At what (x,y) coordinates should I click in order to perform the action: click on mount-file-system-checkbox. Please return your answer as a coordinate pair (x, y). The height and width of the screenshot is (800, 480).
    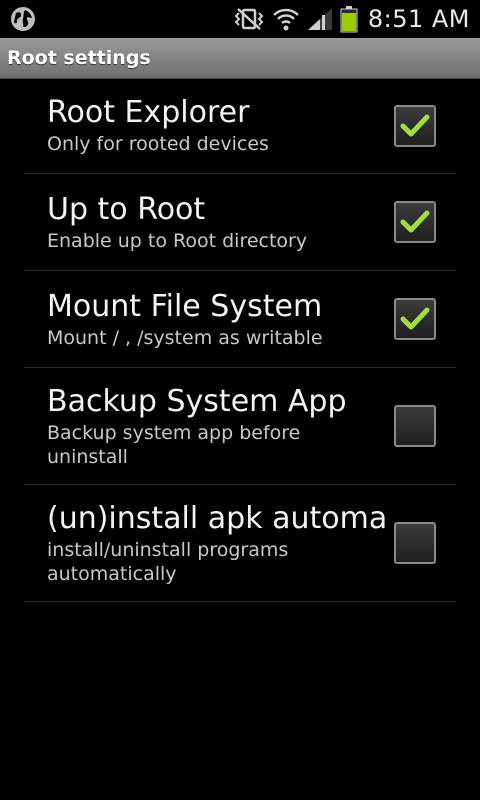
    Looking at the image, I should click on (415, 319).